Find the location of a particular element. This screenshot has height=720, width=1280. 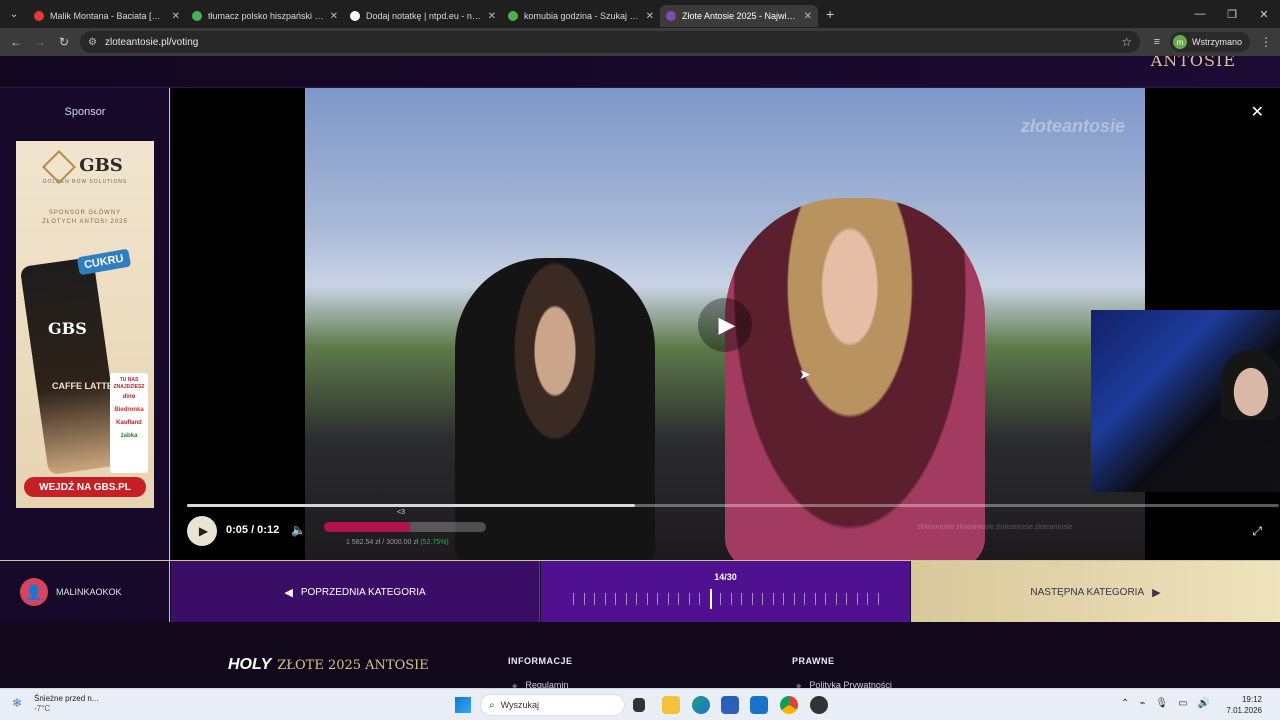

prev-category-button: ◀ POPRZEDNIA KATEGORIA is located at coordinates (355, 592).